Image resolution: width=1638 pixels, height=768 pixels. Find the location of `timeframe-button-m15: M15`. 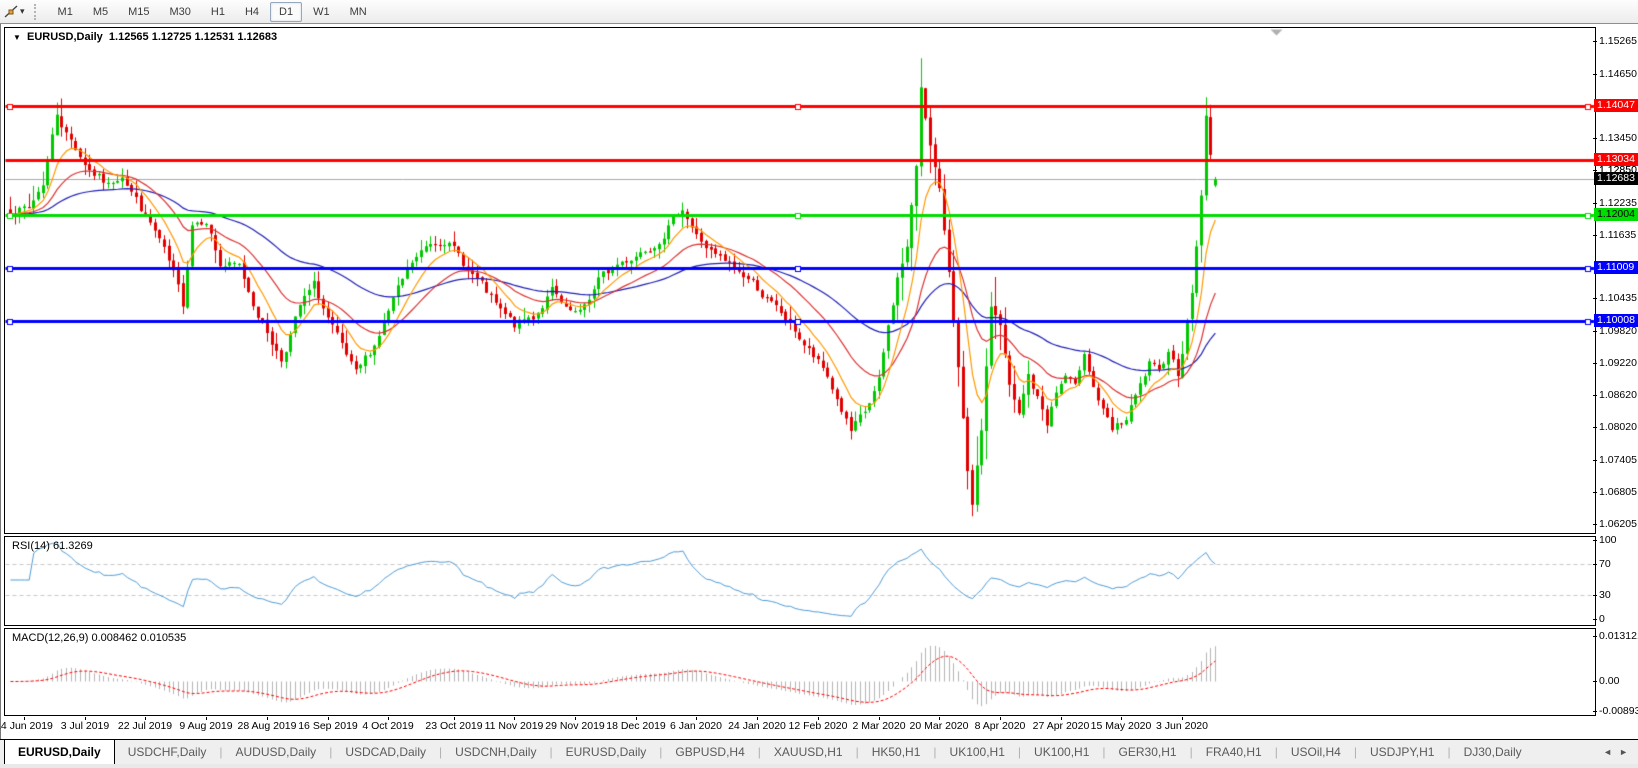

timeframe-button-m15: M15 is located at coordinates (138, 12).